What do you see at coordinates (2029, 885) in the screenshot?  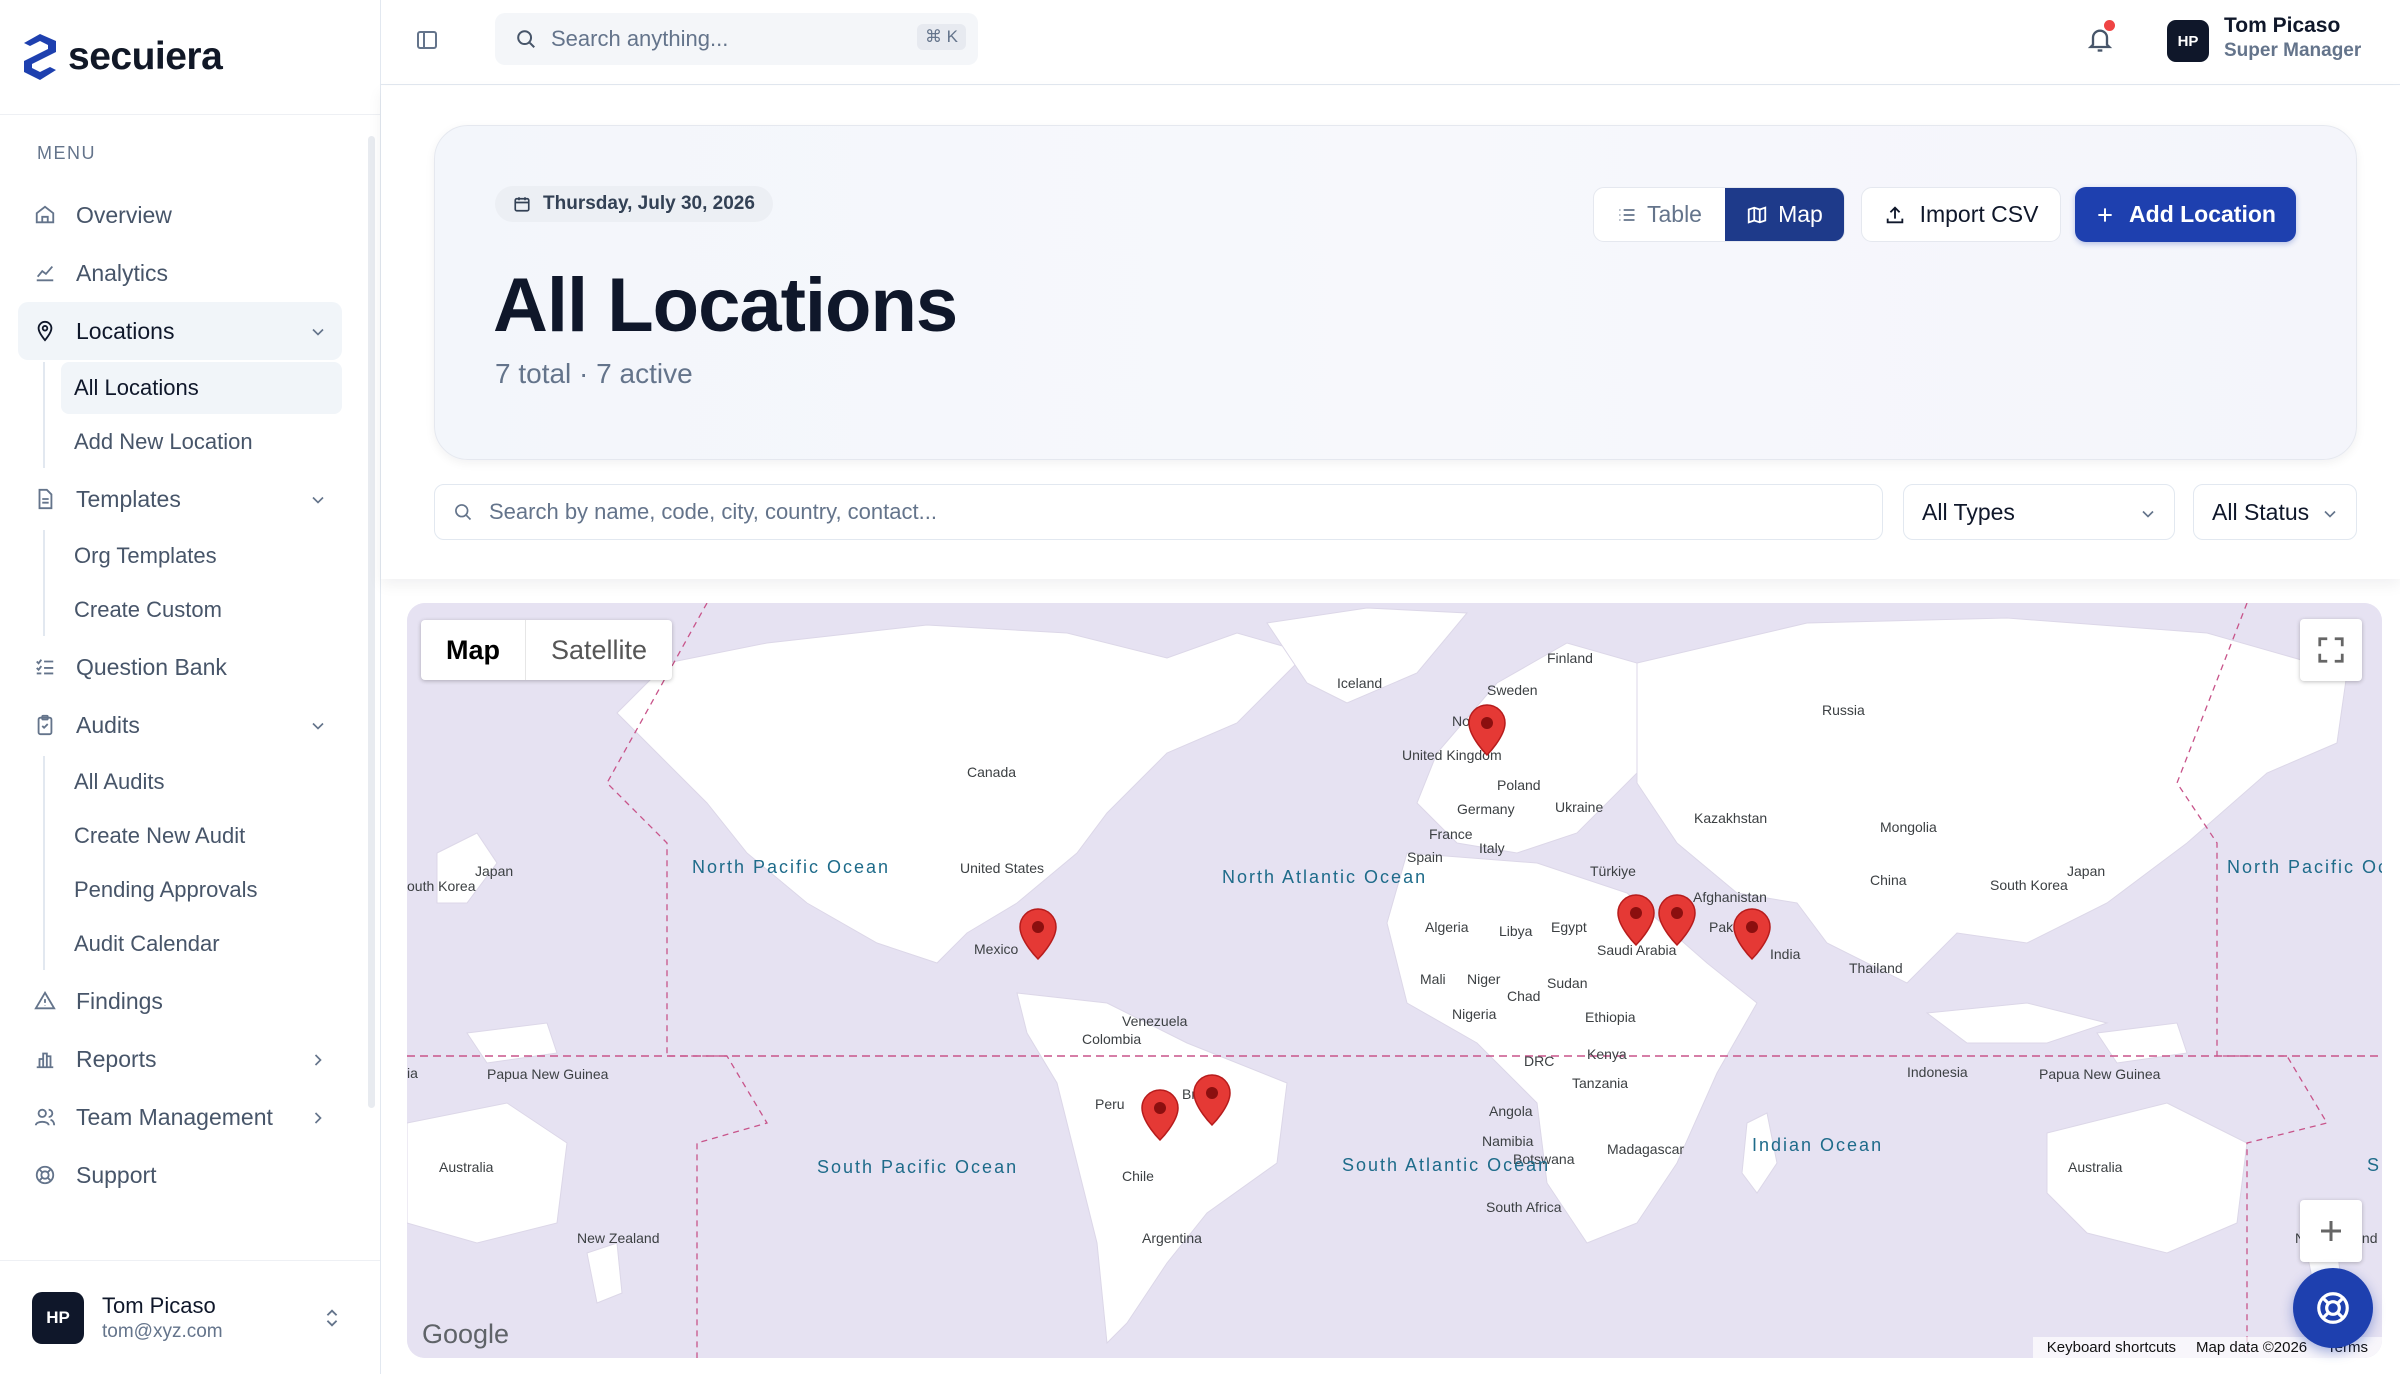 I see `svg-text: South Korea` at bounding box center [2029, 885].